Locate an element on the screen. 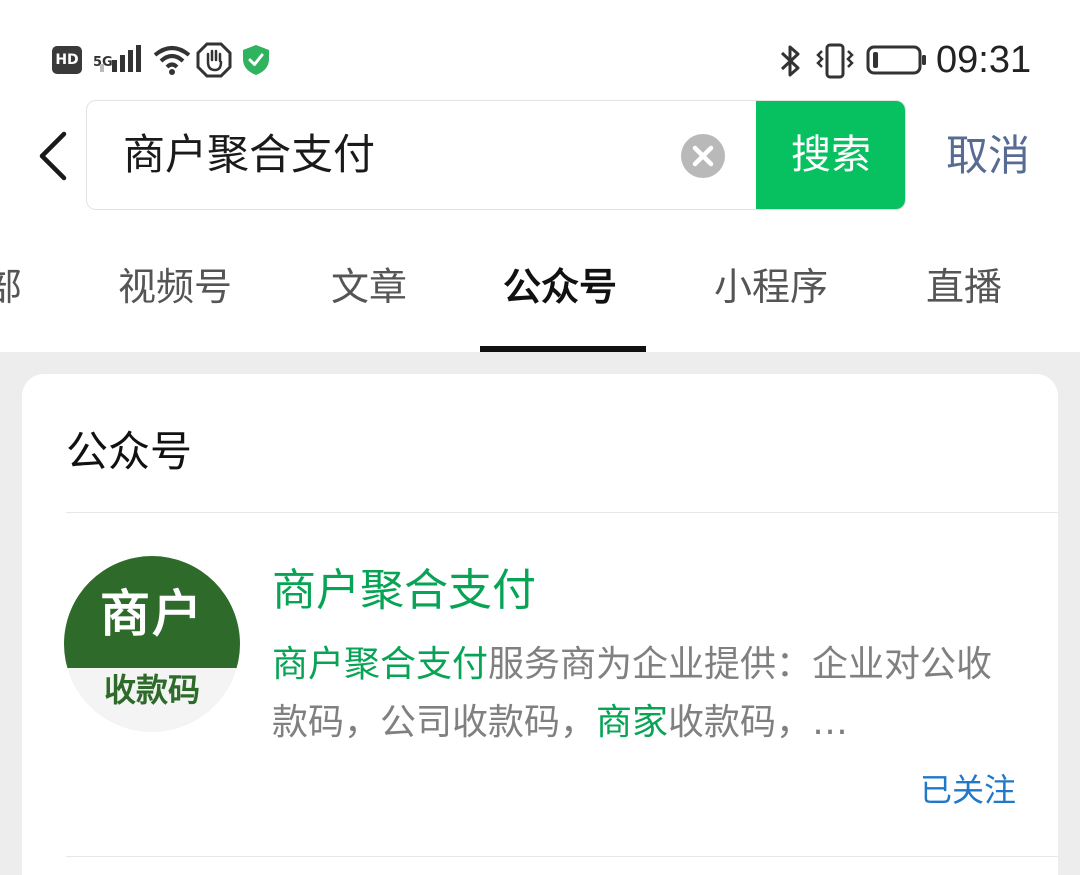  tab-live: 直播 is located at coordinates (964, 287).